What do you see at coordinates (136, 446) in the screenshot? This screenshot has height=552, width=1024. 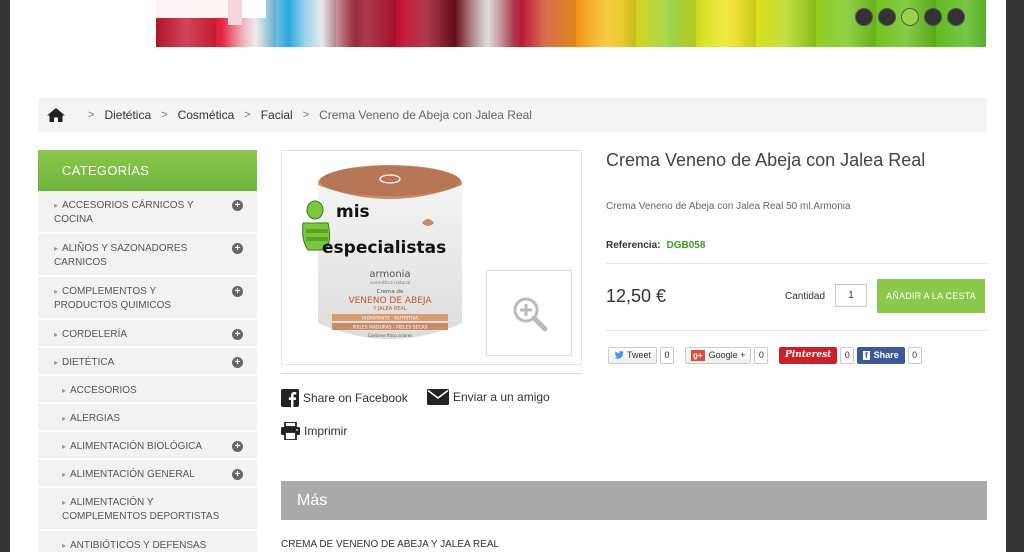 I see `category-label: ALIMENTACIÓN BIOLÓGICA` at bounding box center [136, 446].